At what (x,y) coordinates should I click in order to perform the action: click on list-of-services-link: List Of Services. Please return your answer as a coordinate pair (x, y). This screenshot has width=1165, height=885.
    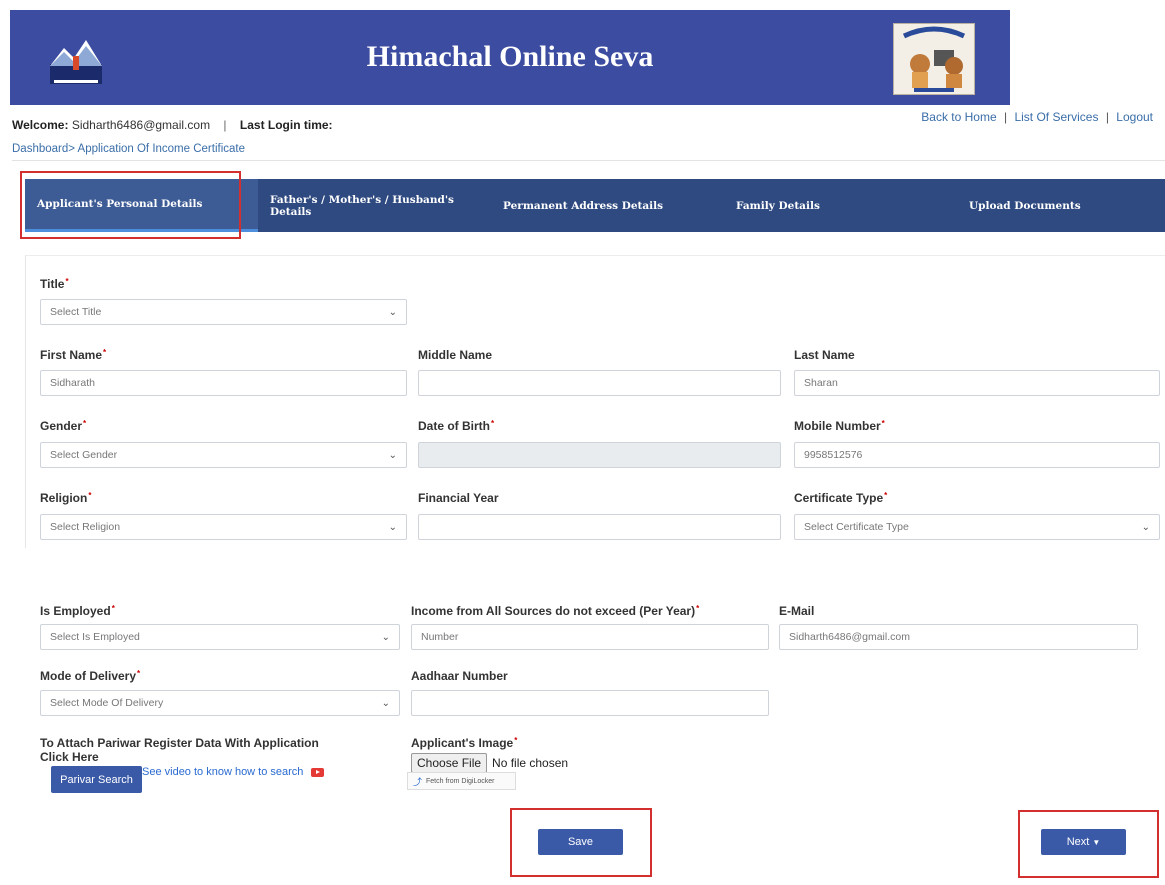
    Looking at the image, I should click on (1056, 117).